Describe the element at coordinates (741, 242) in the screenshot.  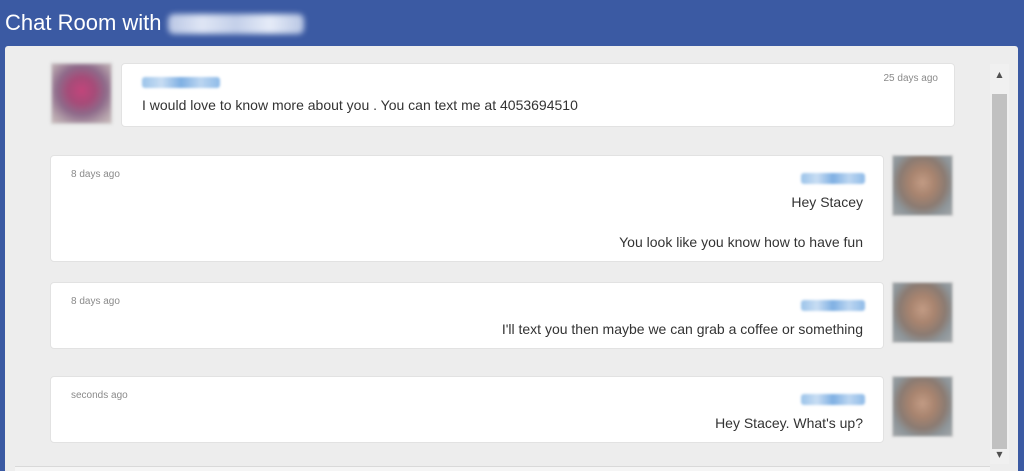
I see `message-text: You look like you know how to have fun` at that location.